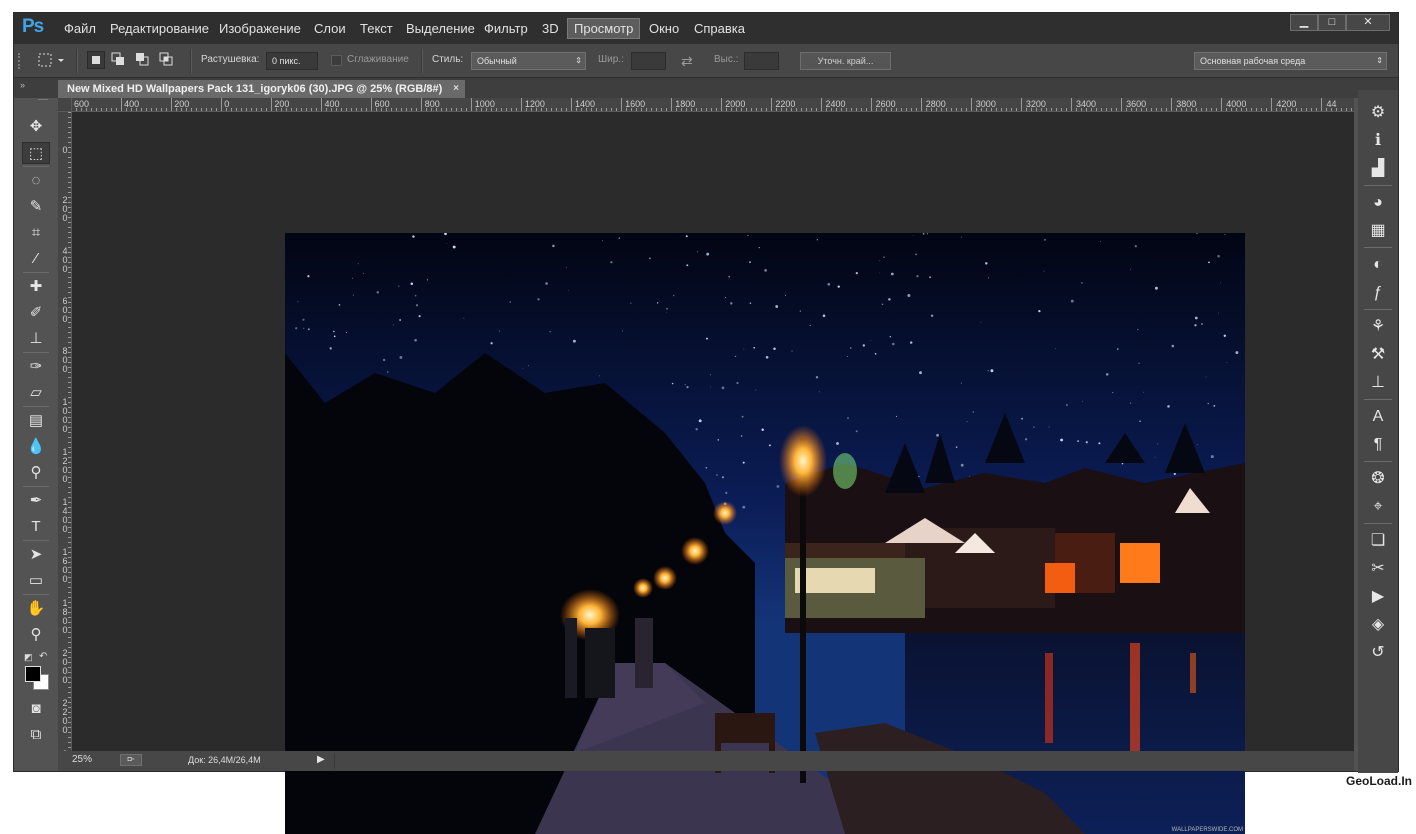 This screenshot has width=1416, height=834. I want to click on rectangle-tool-button: ▭, so click(36, 581).